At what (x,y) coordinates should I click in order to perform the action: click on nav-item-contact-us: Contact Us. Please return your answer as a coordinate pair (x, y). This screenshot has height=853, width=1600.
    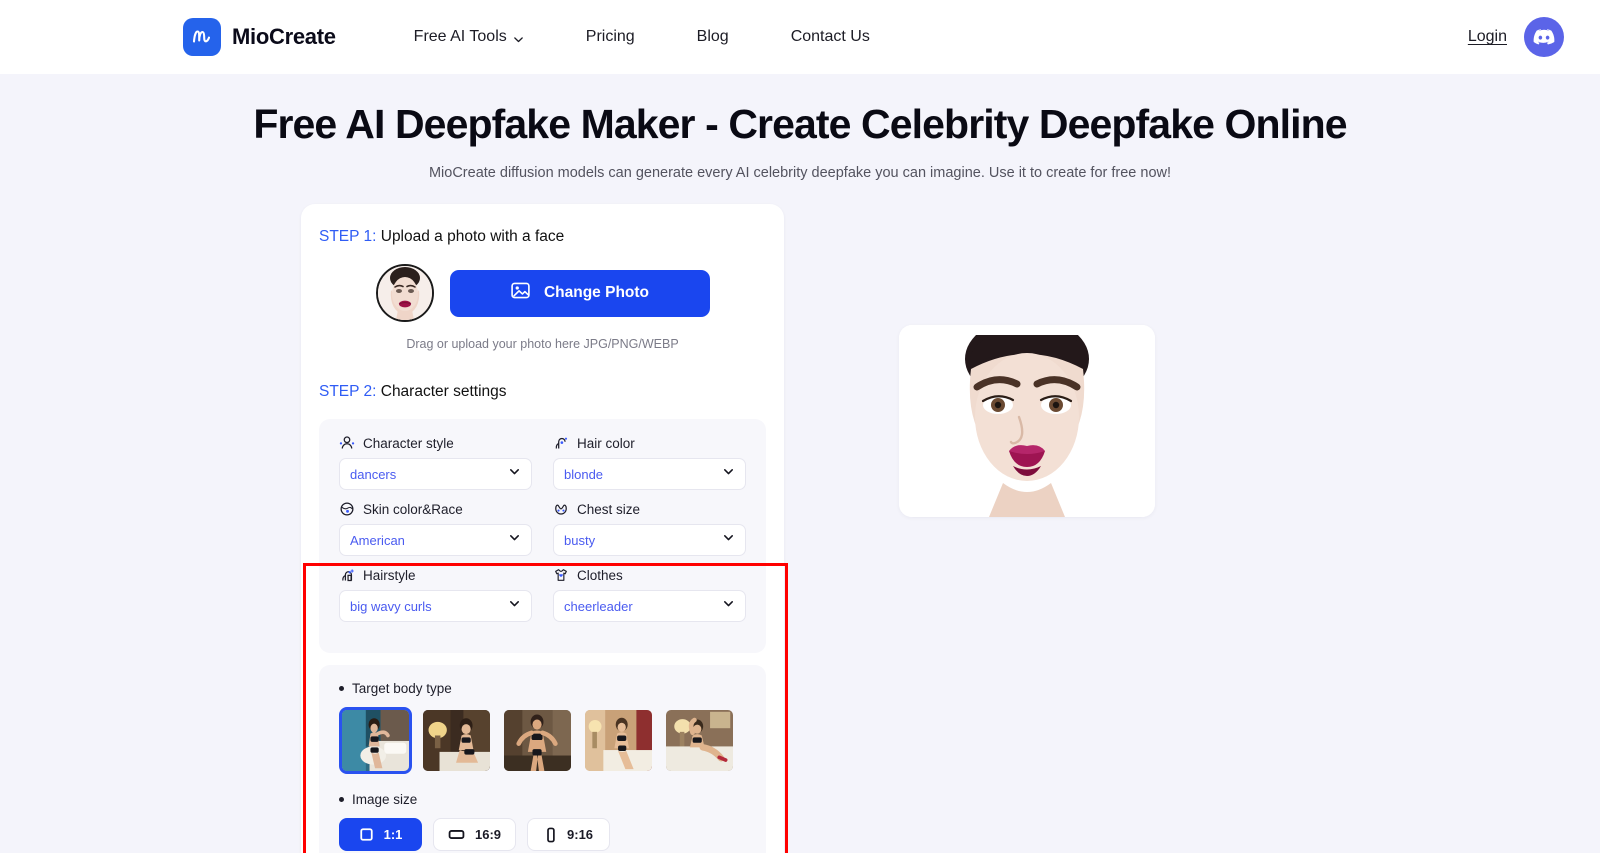
    Looking at the image, I should click on (830, 37).